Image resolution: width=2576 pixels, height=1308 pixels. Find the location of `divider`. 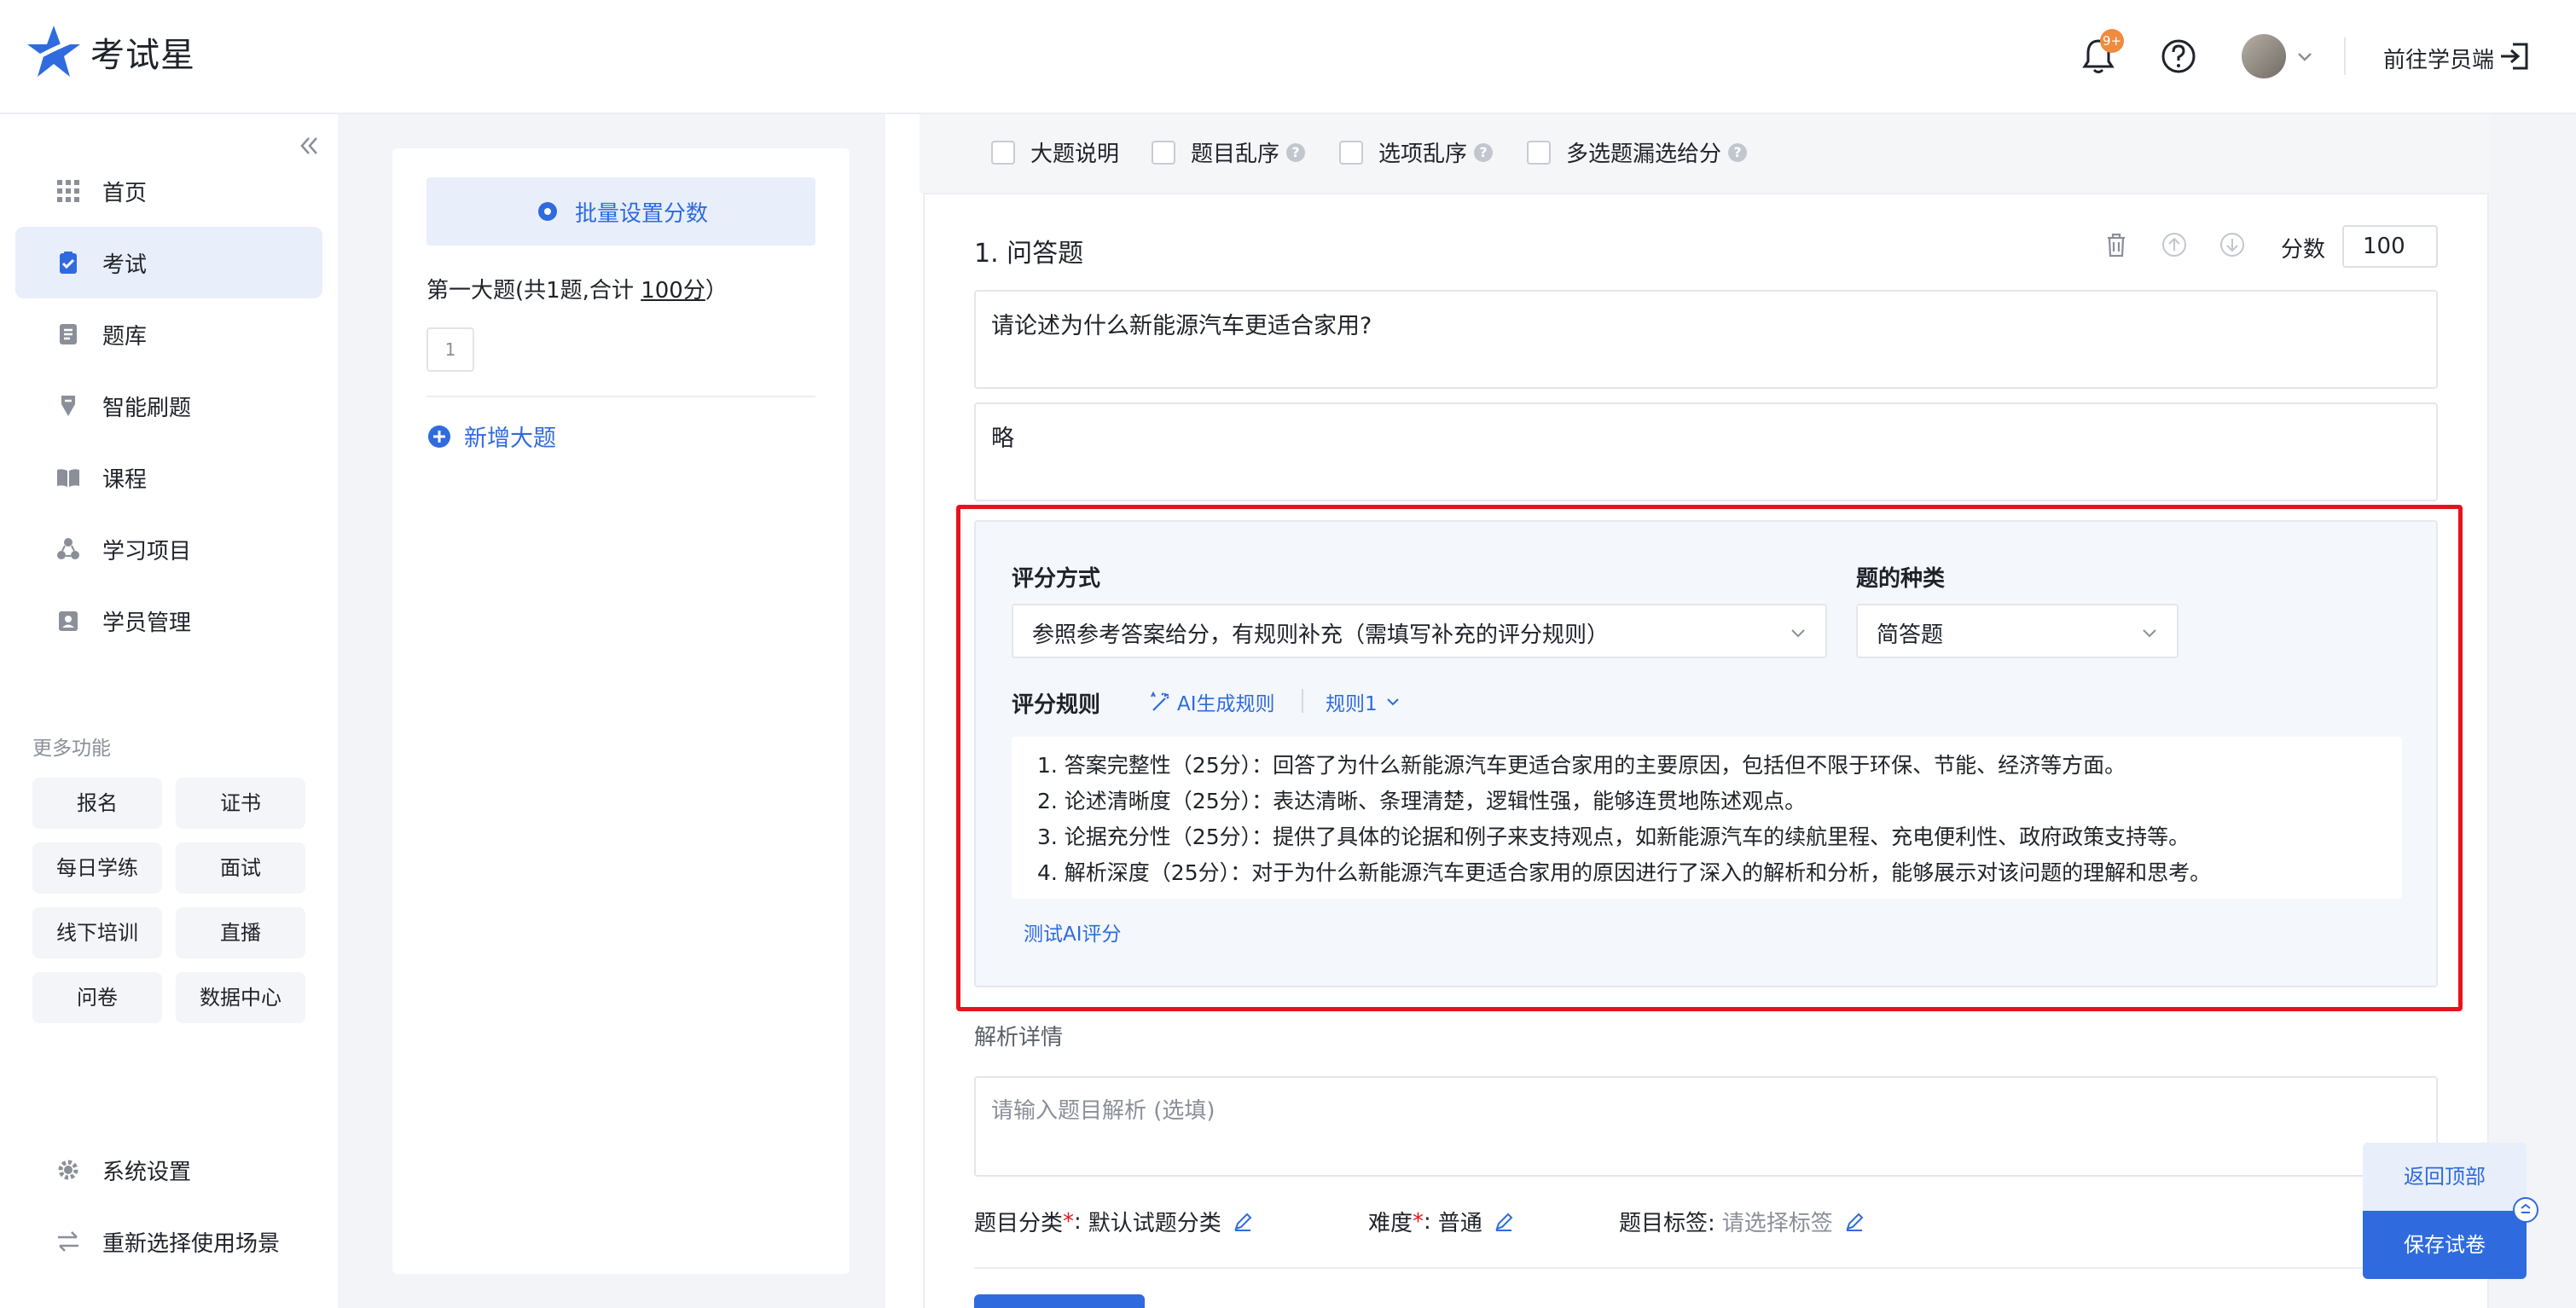

divider is located at coordinates (1706, 1268).